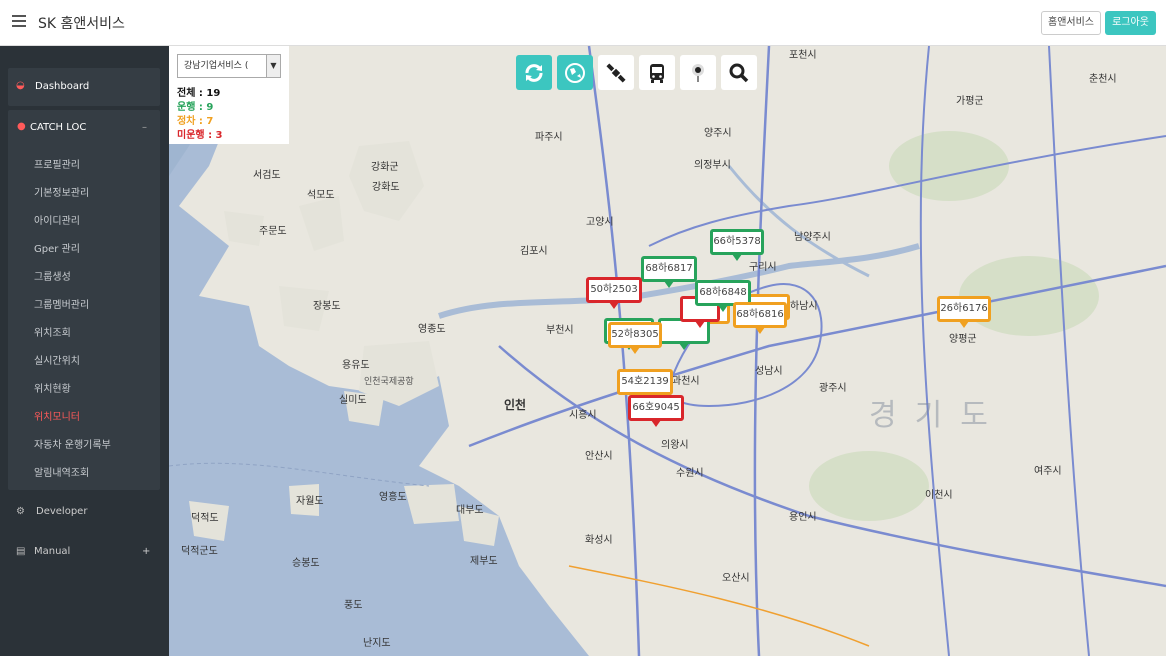 This screenshot has height=656, width=1166. What do you see at coordinates (389, 382) in the screenshot?
I see `map-label-airport: 인천국제공항` at bounding box center [389, 382].